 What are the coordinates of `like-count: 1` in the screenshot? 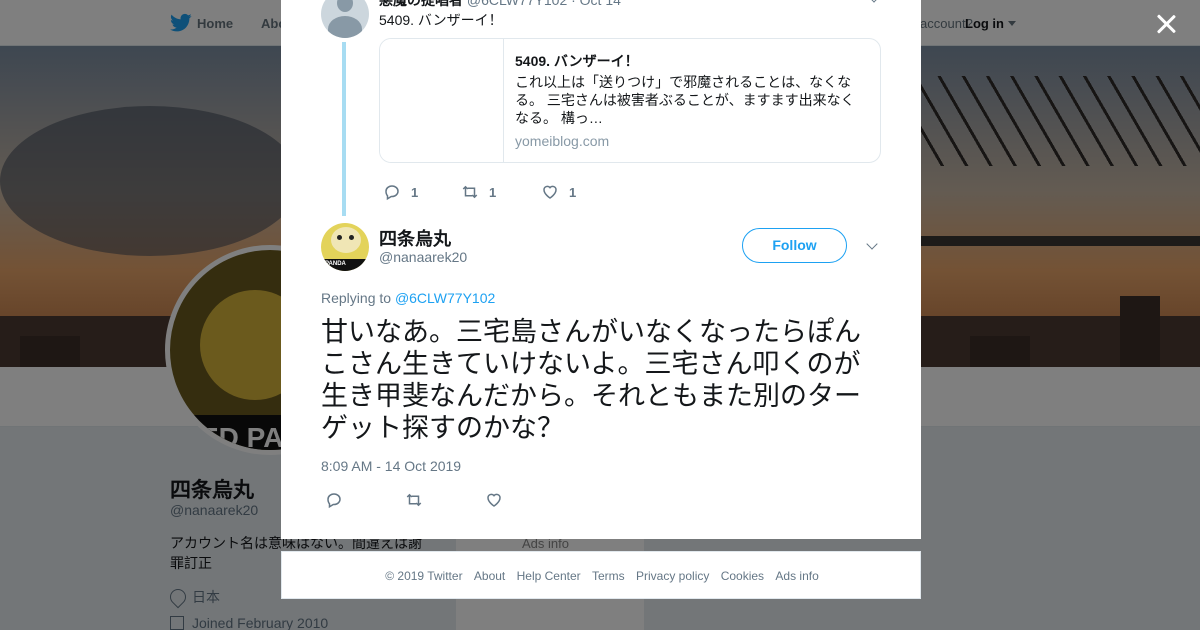 It's located at (573, 192).